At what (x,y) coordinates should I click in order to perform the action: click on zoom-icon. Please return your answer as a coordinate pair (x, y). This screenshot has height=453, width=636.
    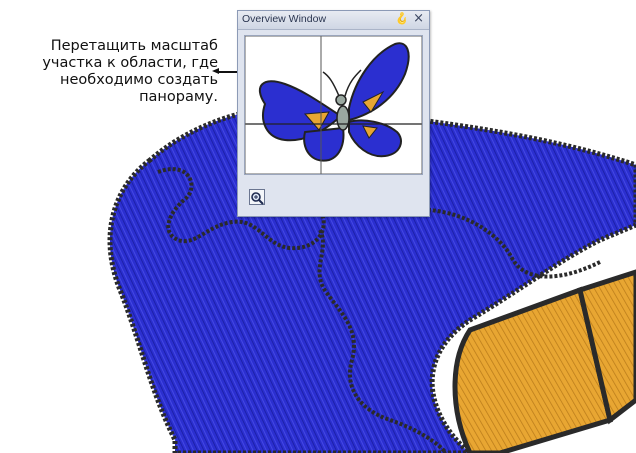
    Looking at the image, I should click on (257, 197).